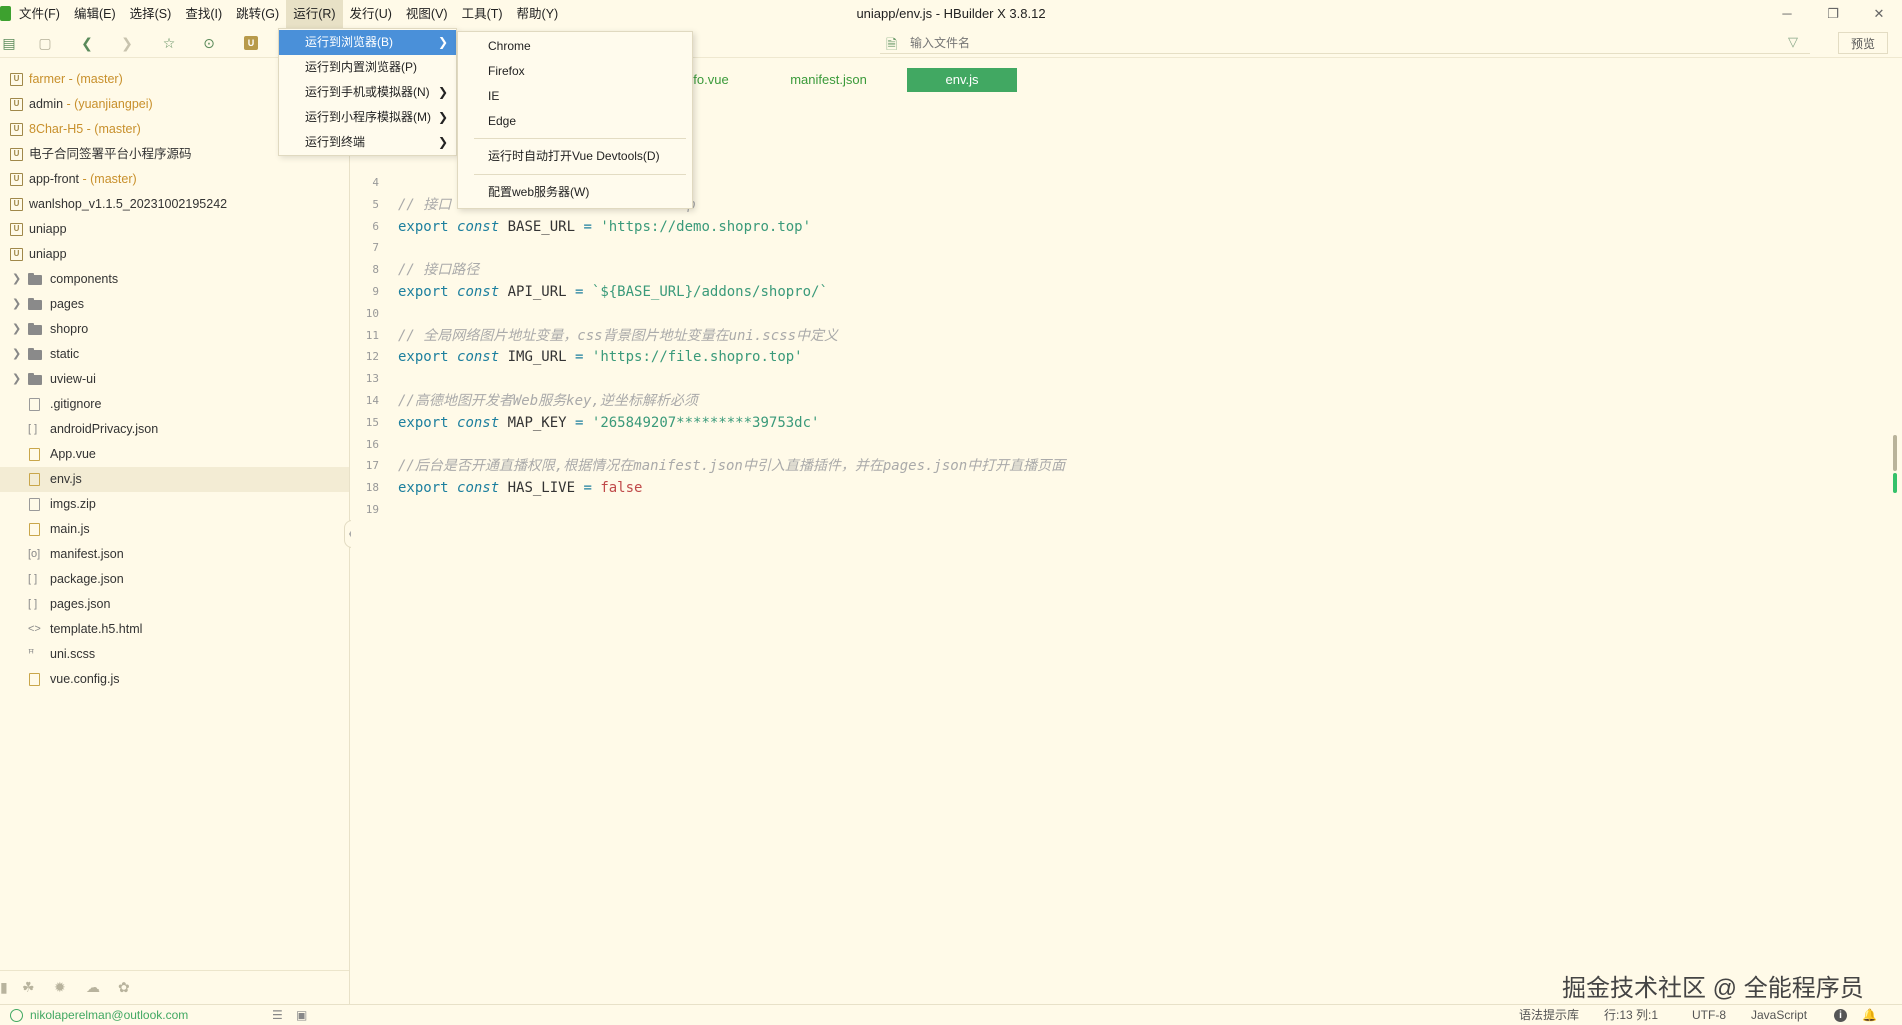  What do you see at coordinates (962, 80) in the screenshot?
I see `tab-env-js: env.js` at bounding box center [962, 80].